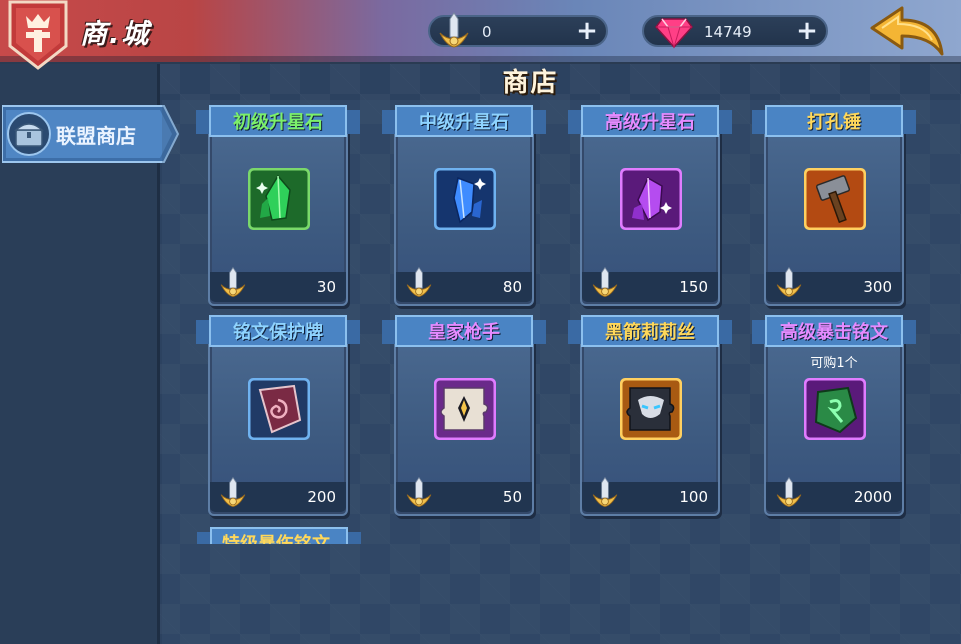 This screenshot has width=961, height=644. What do you see at coordinates (465, 199) in the screenshot?
I see `blue-crystal-icon` at bounding box center [465, 199].